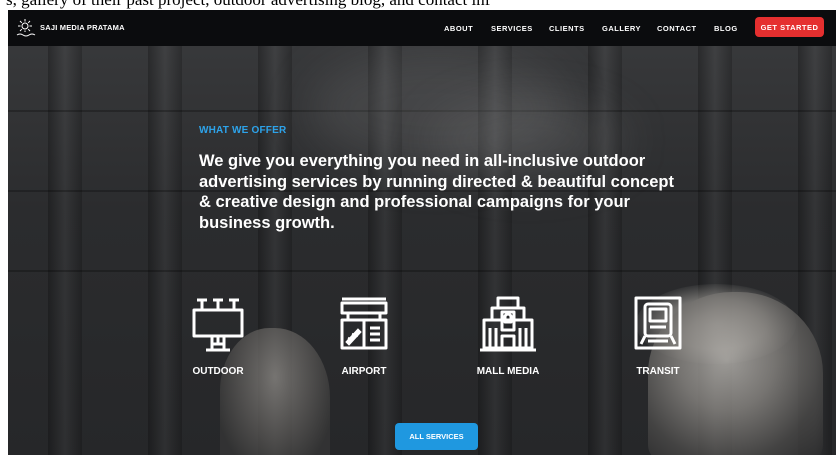 Image resolution: width=836 pixels, height=455 pixels. Describe the element at coordinates (677, 28) in the screenshot. I see `nav-item-contact: CONTACT` at that location.